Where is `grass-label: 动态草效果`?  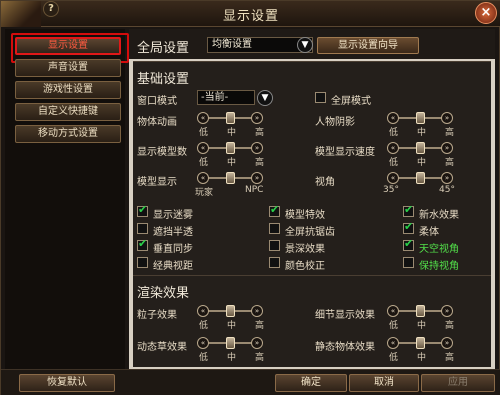 grass-label: 动态草效果 is located at coordinates (162, 347).